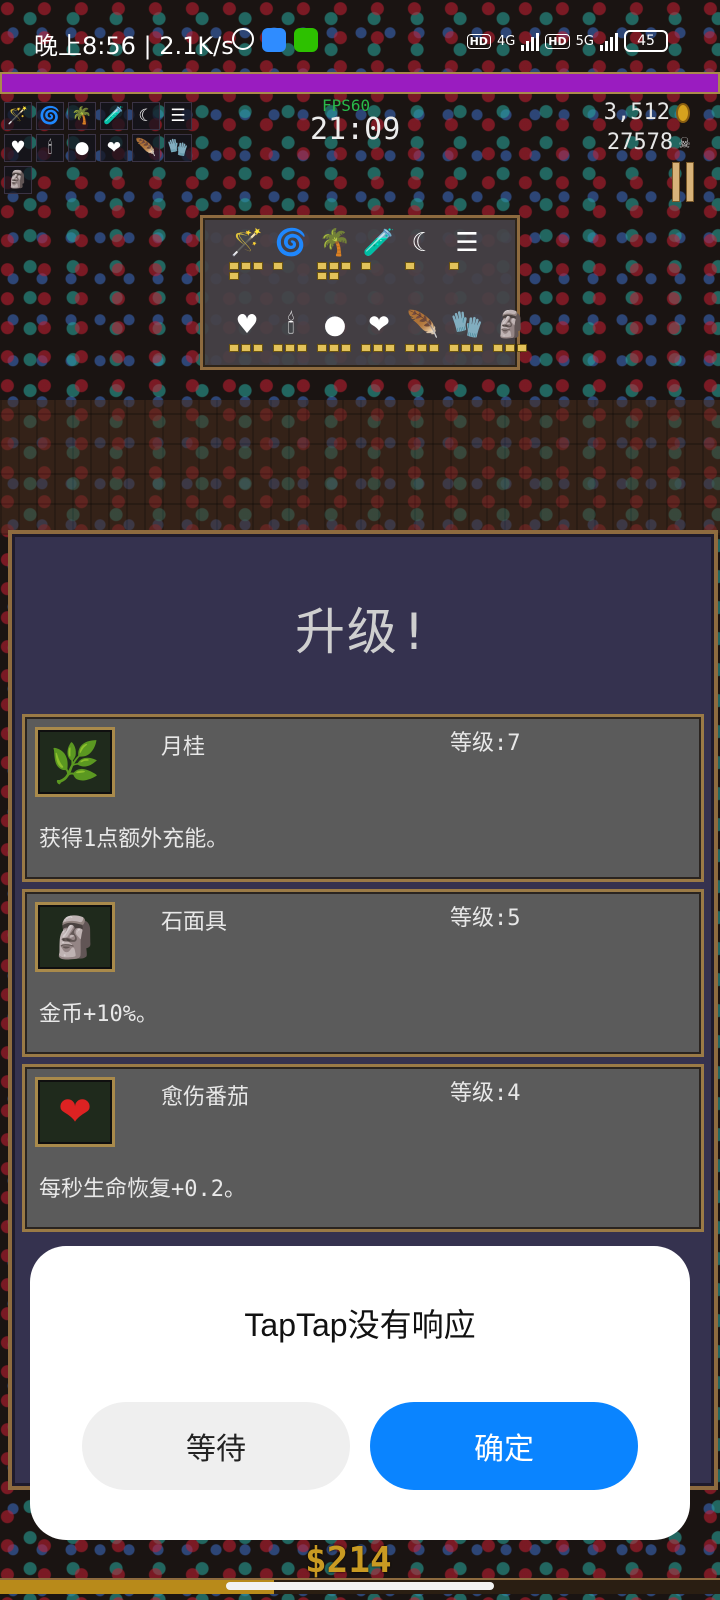 The image size is (720, 1600). What do you see at coordinates (363, 798) in the screenshot?
I see `upgrade-option-laurel: 🌿 月桂 等级:7 获得1点额外充能。` at bounding box center [363, 798].